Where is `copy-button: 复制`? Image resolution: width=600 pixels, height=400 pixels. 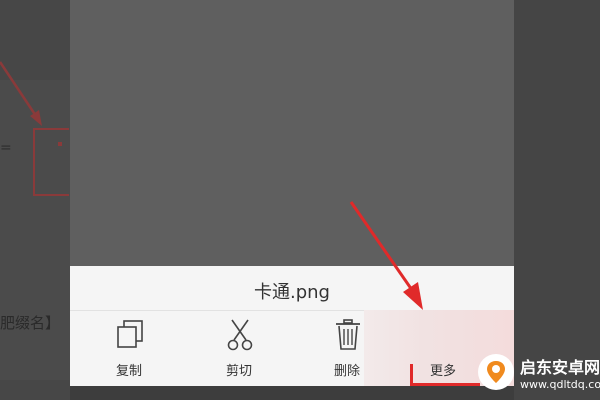
copy-button: 复制 is located at coordinates (129, 350).